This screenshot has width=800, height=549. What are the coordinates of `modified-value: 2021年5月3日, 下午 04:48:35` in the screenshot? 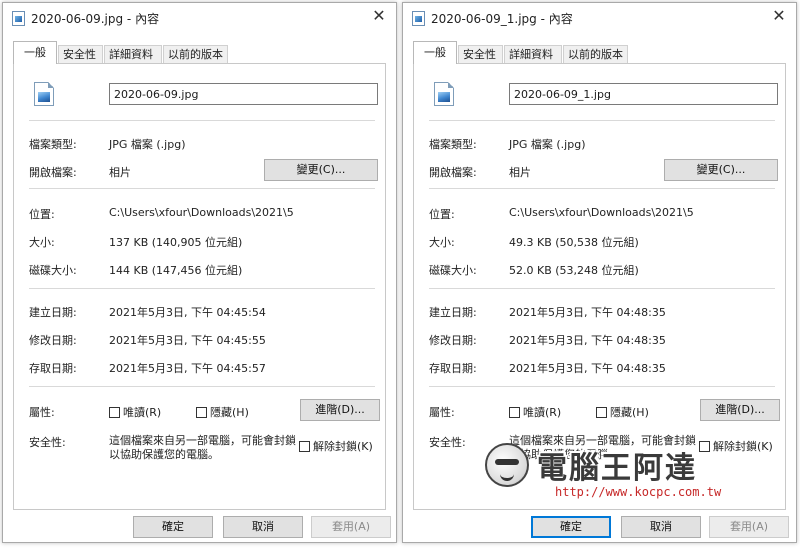 It's located at (587, 340).